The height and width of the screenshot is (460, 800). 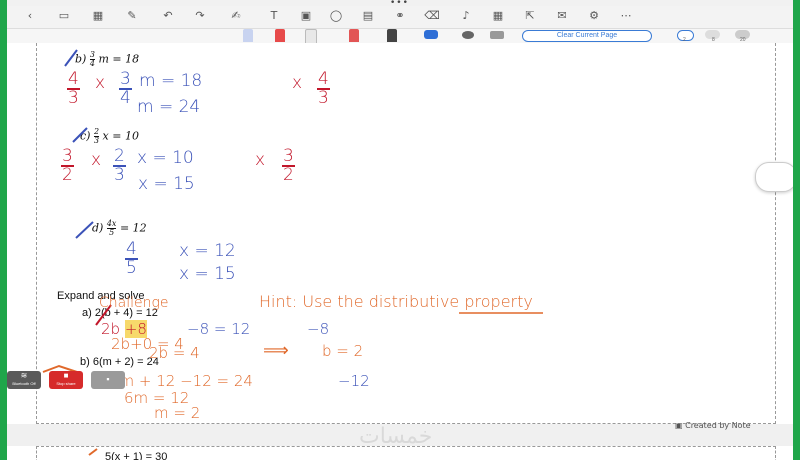 What do you see at coordinates (396, 436) in the screenshot?
I see `watermark: خمسات` at bounding box center [396, 436].